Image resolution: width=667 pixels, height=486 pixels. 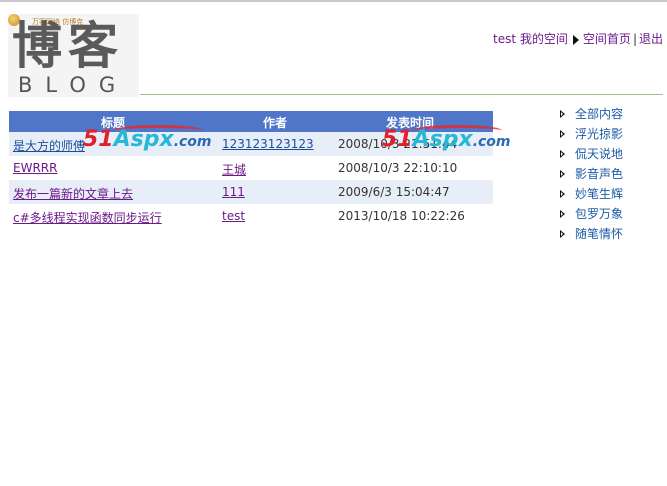 I want to click on article-author-link: 123123123123, so click(x=268, y=144).